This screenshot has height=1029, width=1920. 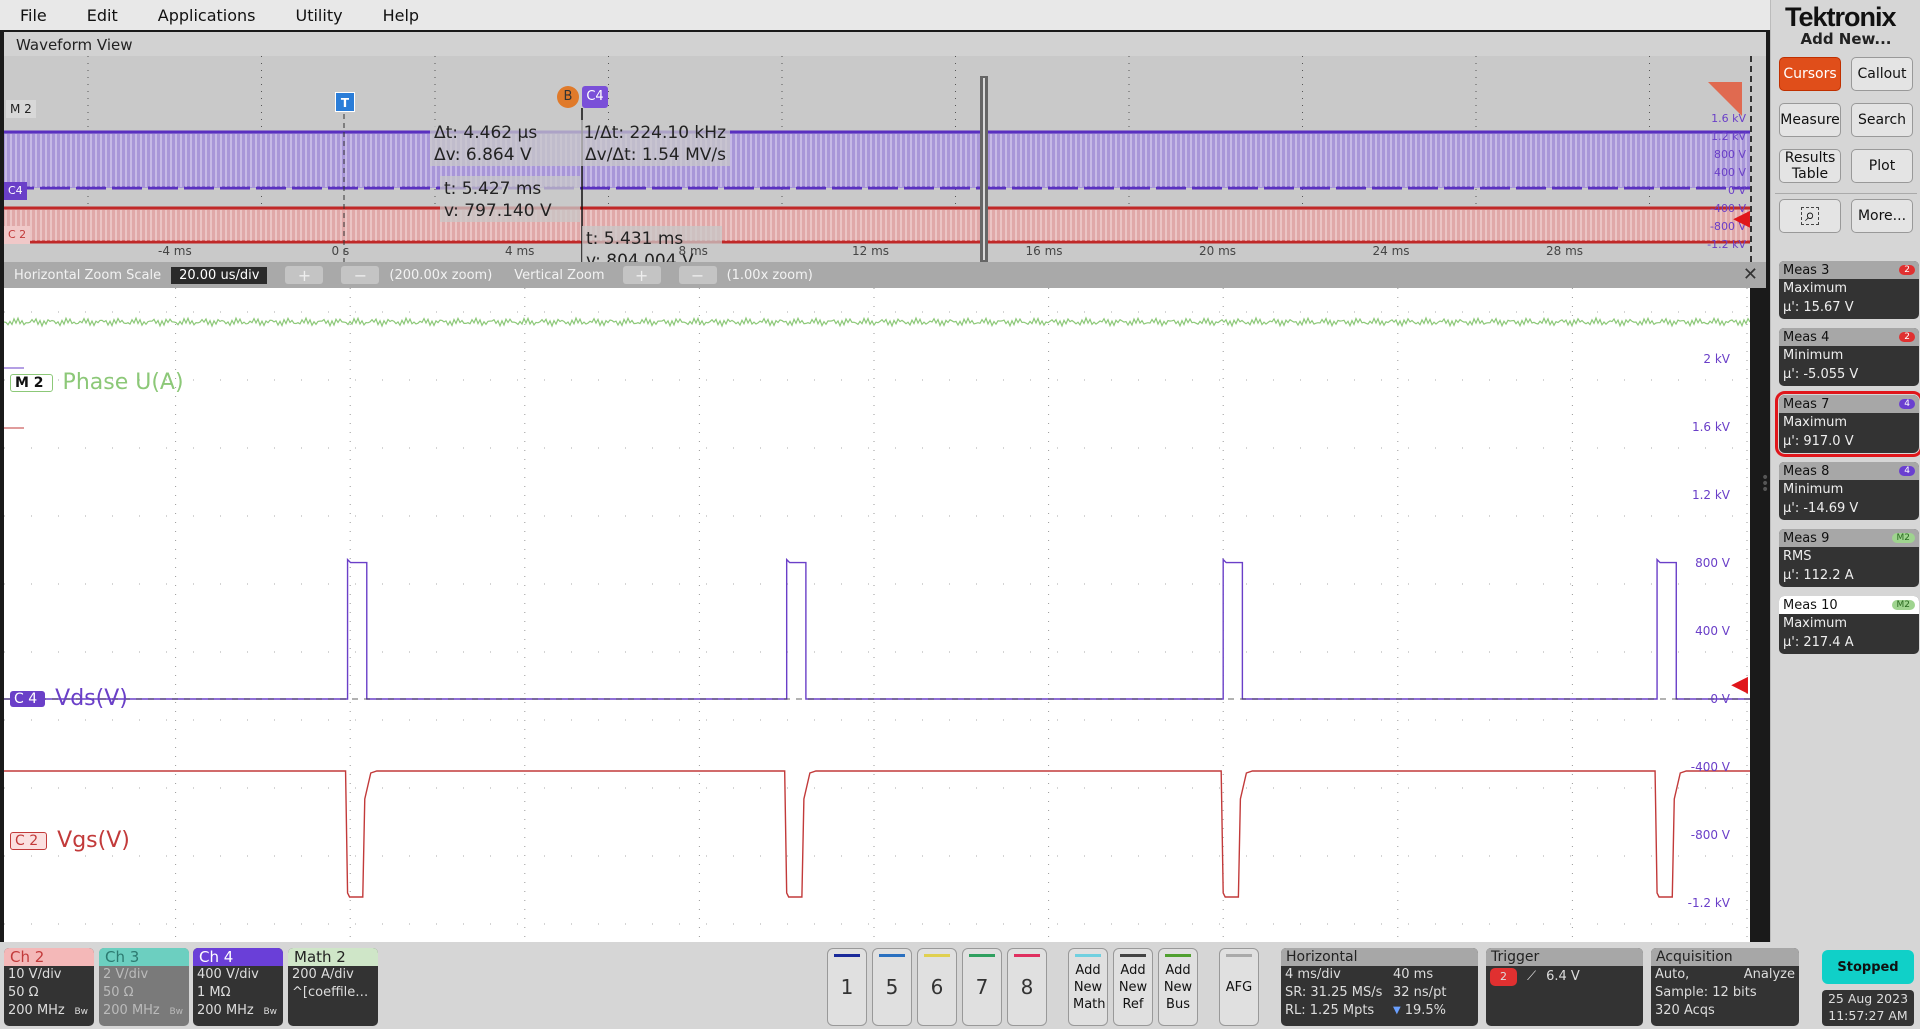 I want to click on c2-trace-tag: C 2, so click(x=29, y=840).